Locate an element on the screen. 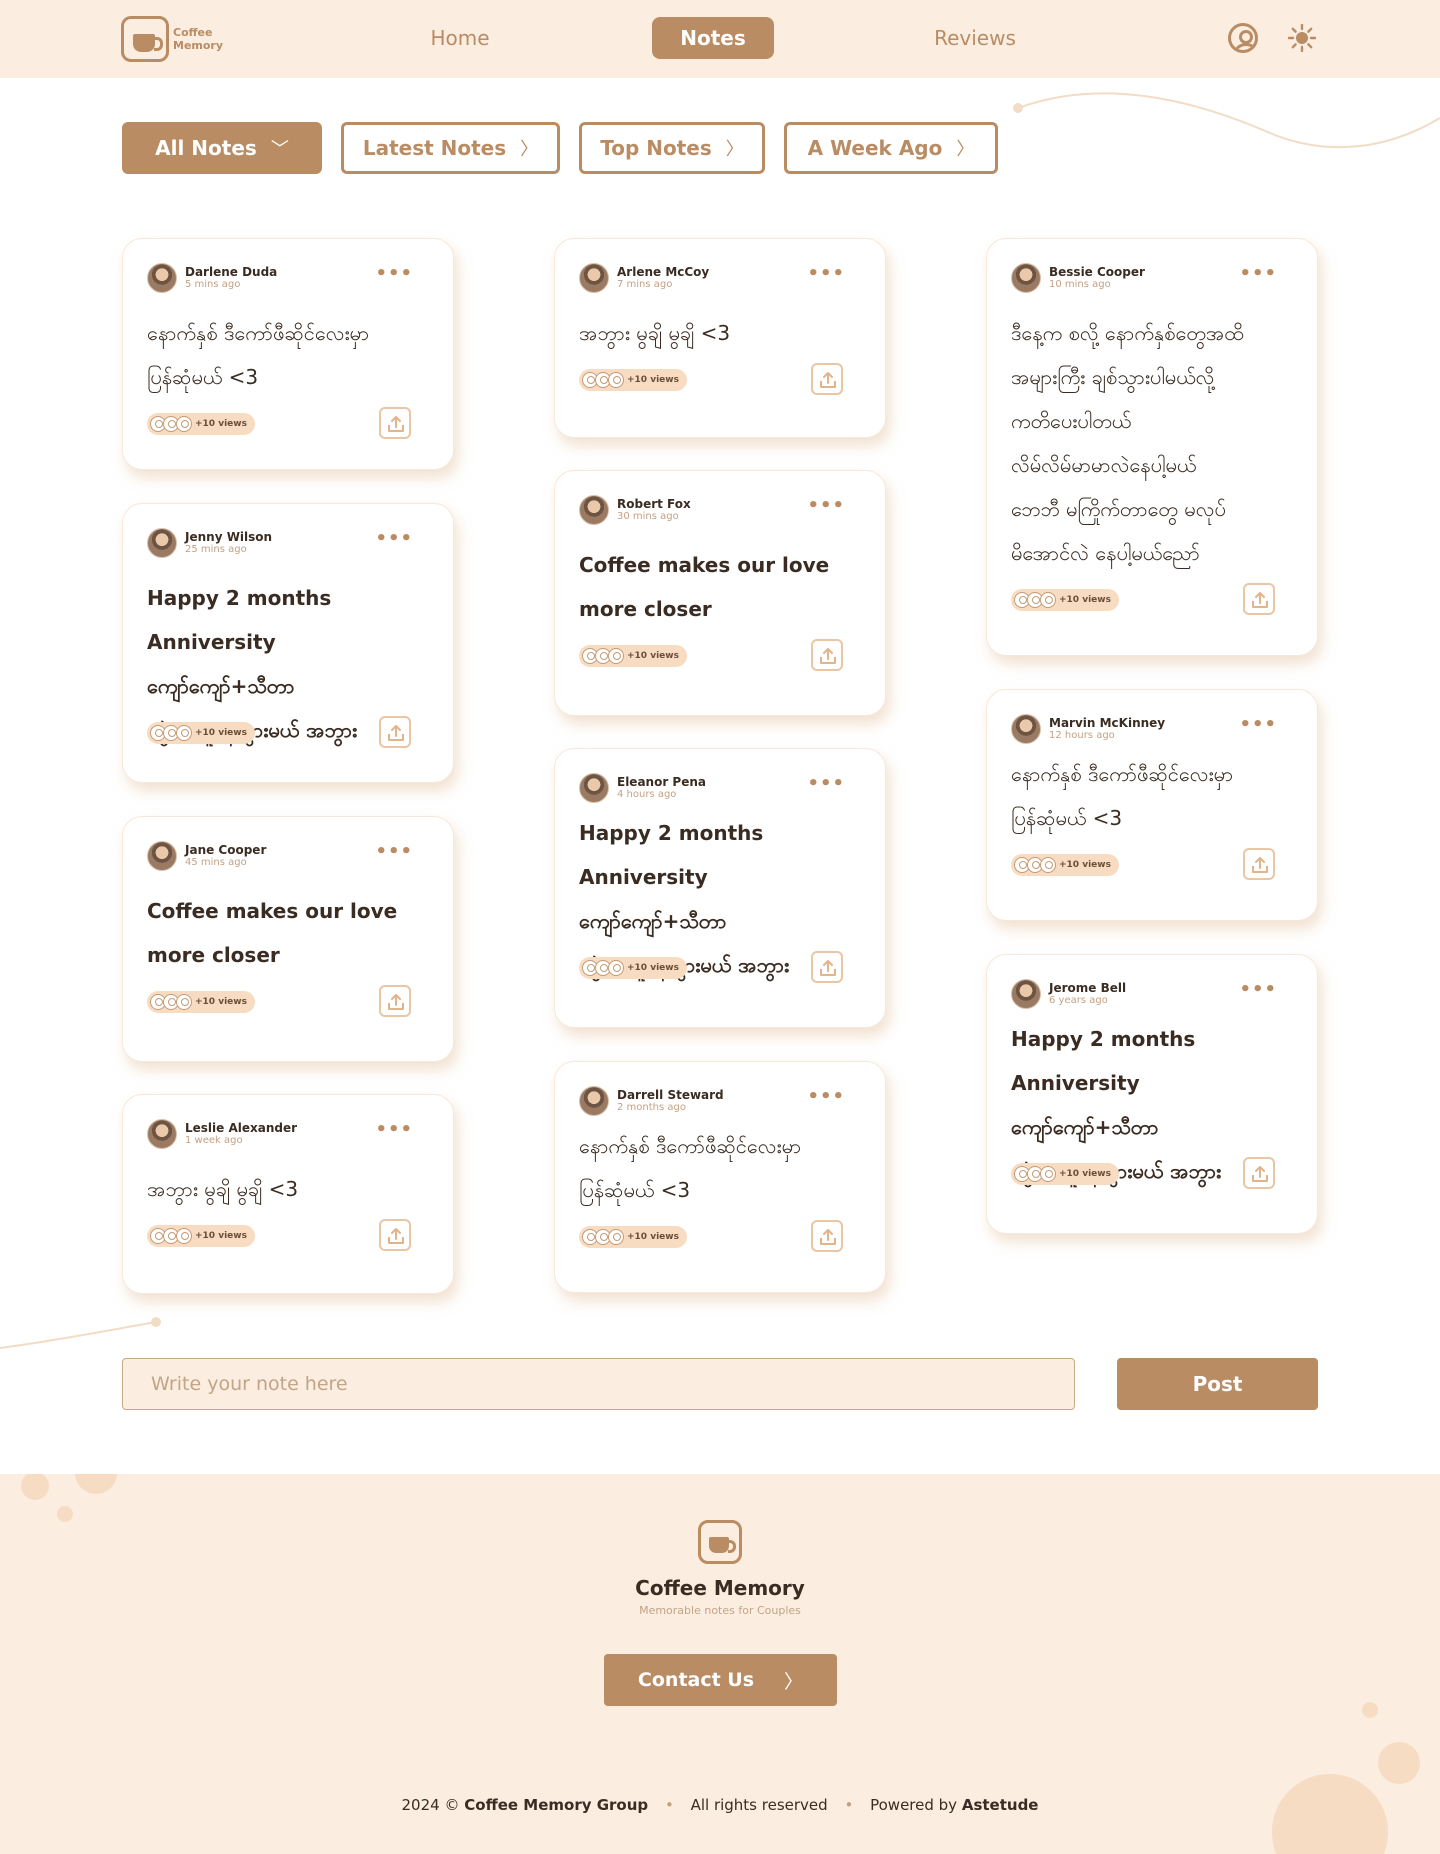 This screenshot has width=1440, height=1854. decorative-wave is located at coordinates (80, 1333).